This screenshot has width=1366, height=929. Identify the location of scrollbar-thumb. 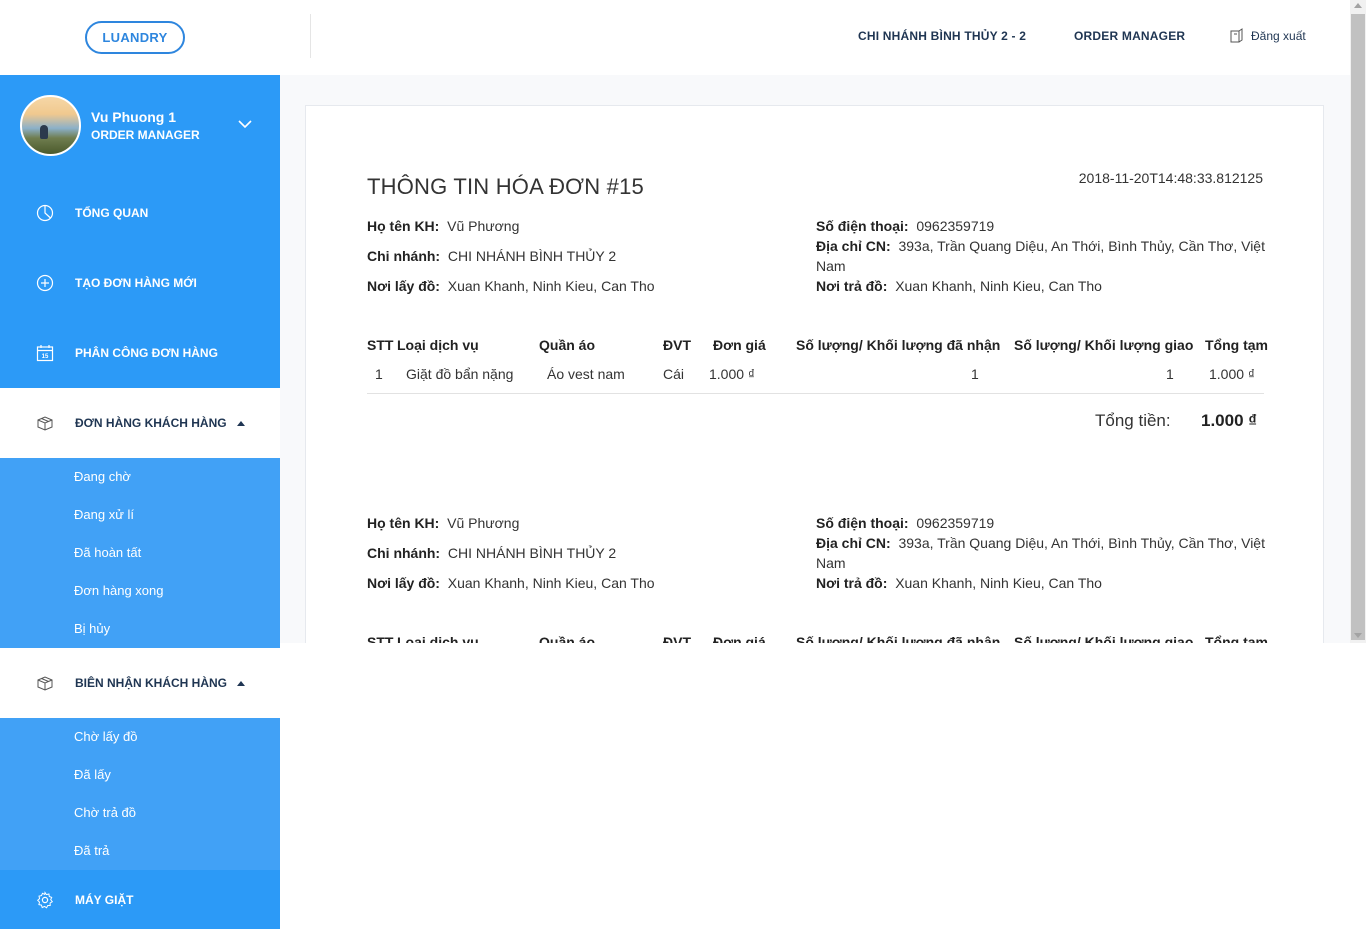
(1358, 327).